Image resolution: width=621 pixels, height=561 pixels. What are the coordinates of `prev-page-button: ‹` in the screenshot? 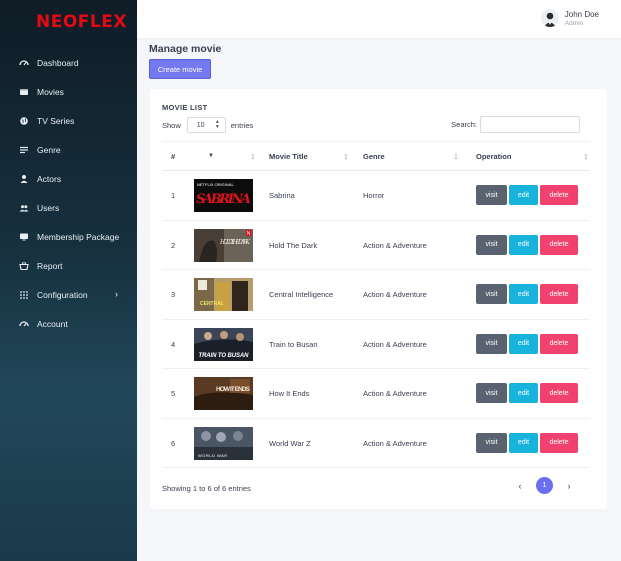 It's located at (520, 486).